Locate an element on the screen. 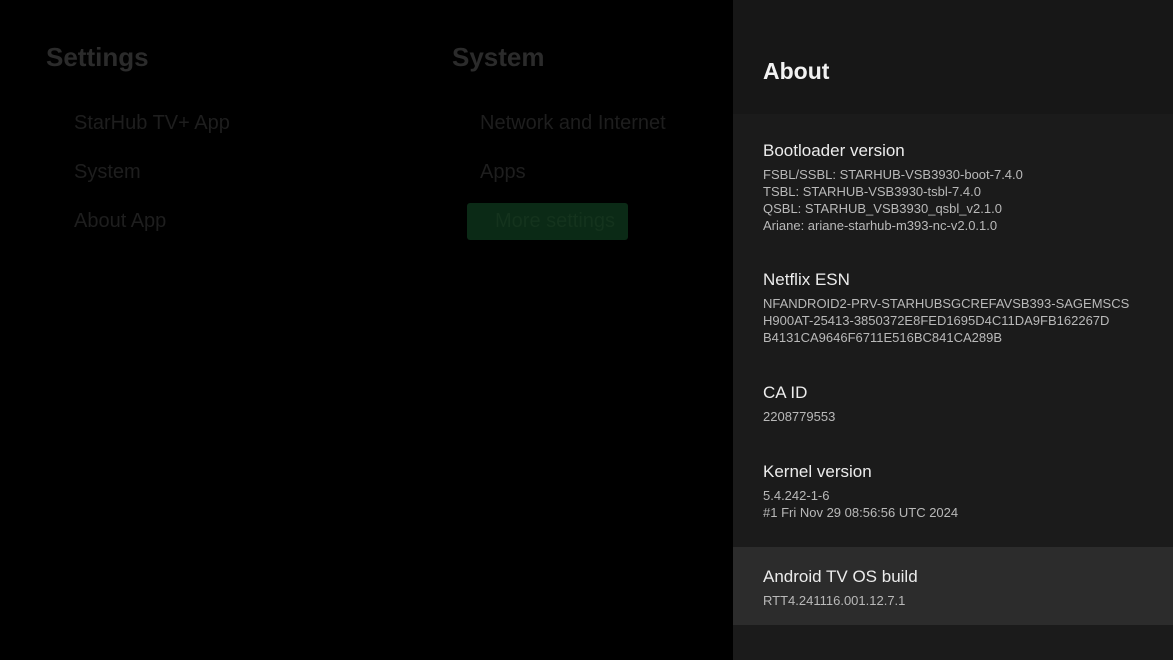 Image resolution: width=1173 pixels, height=660 pixels. system-item-apps: Apps is located at coordinates (559, 175).